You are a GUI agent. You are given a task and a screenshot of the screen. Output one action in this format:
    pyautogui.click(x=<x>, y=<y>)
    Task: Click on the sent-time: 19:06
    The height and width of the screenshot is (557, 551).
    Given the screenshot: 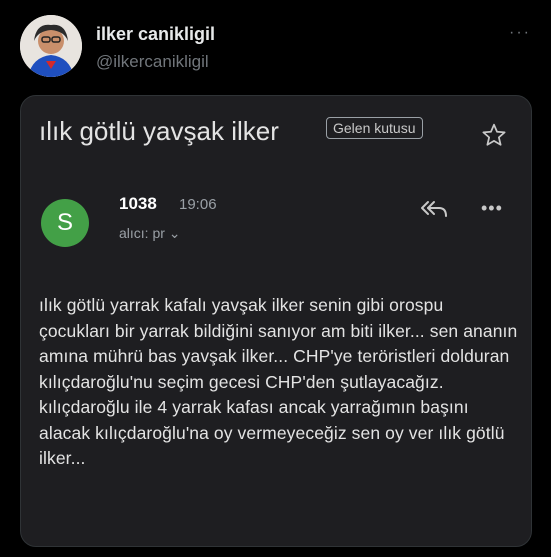 What is the action you would take?
    pyautogui.click(x=198, y=204)
    